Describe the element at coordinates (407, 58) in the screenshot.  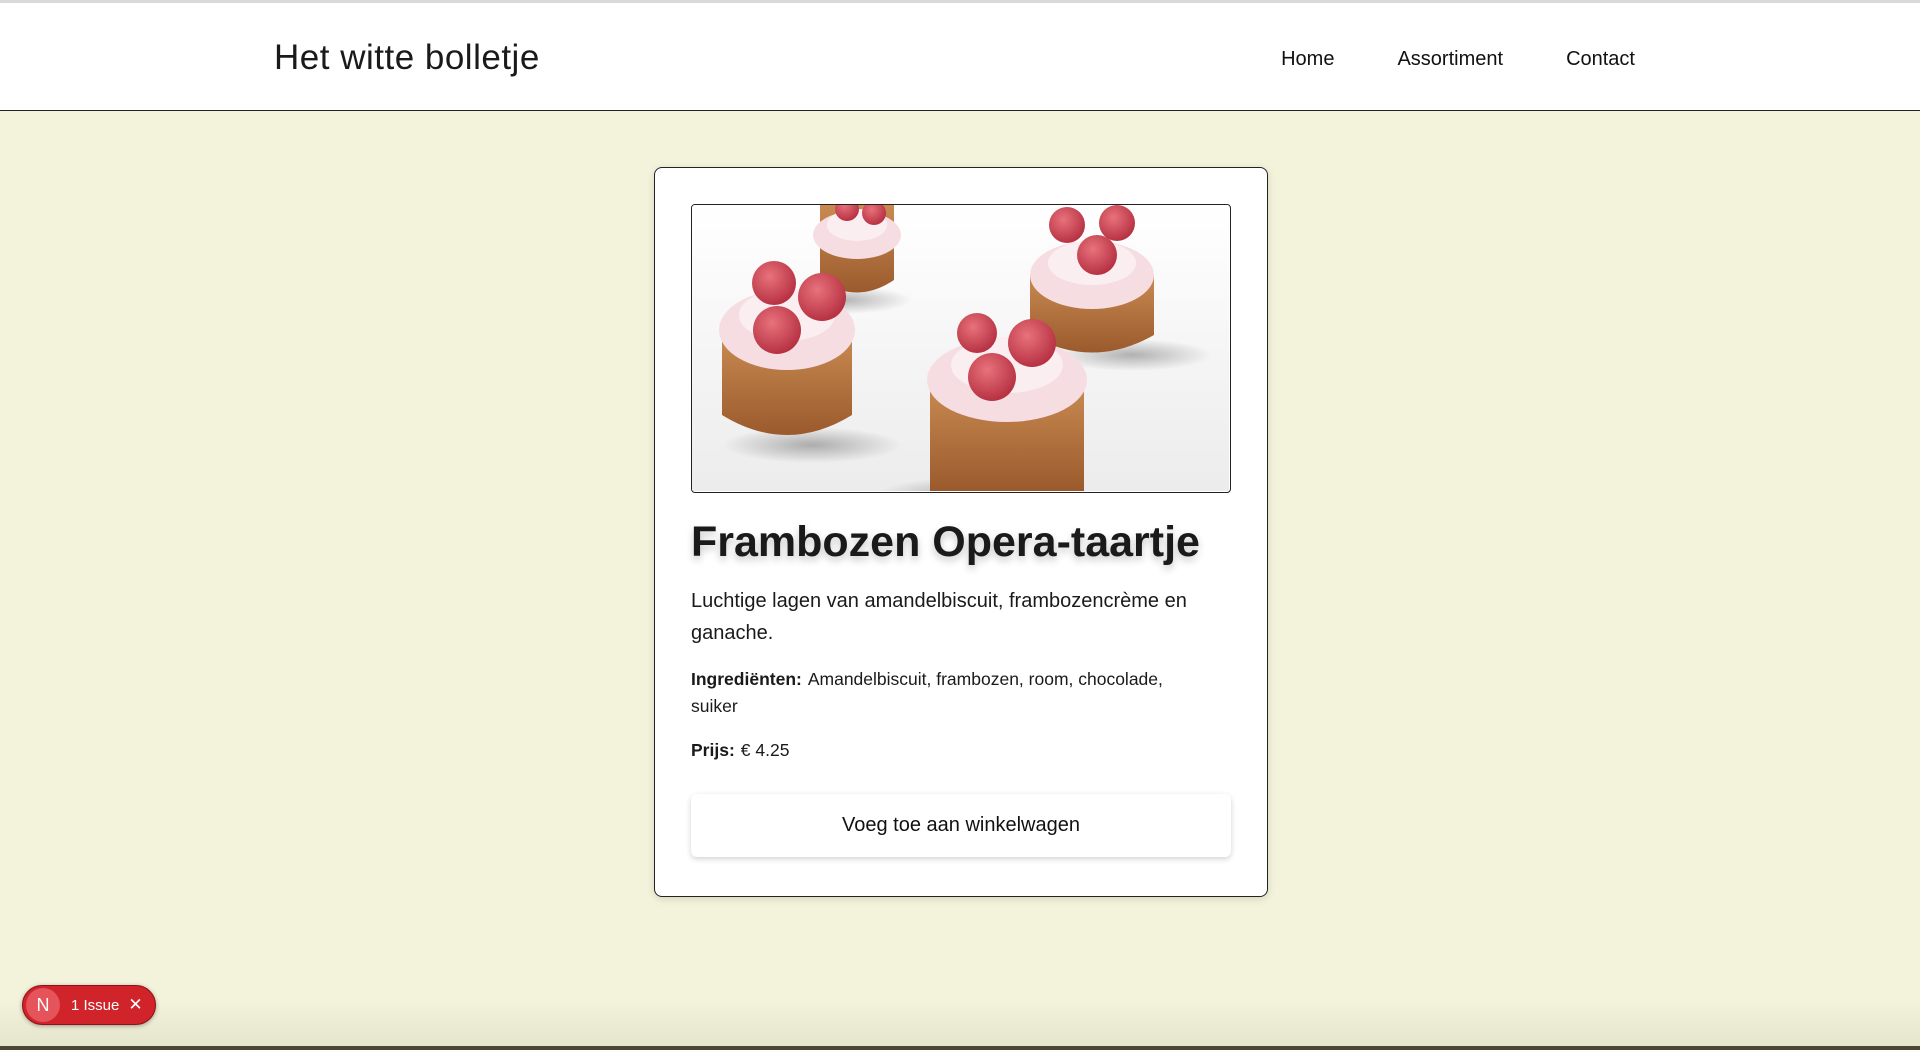
I see `site-brand: Het witte bolletje` at that location.